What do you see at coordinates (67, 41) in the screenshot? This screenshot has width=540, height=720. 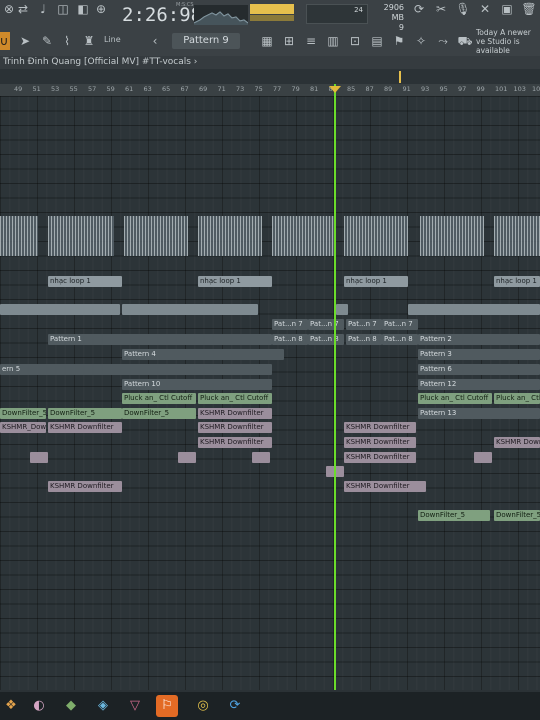 I see `slice-icon: ⌇` at bounding box center [67, 41].